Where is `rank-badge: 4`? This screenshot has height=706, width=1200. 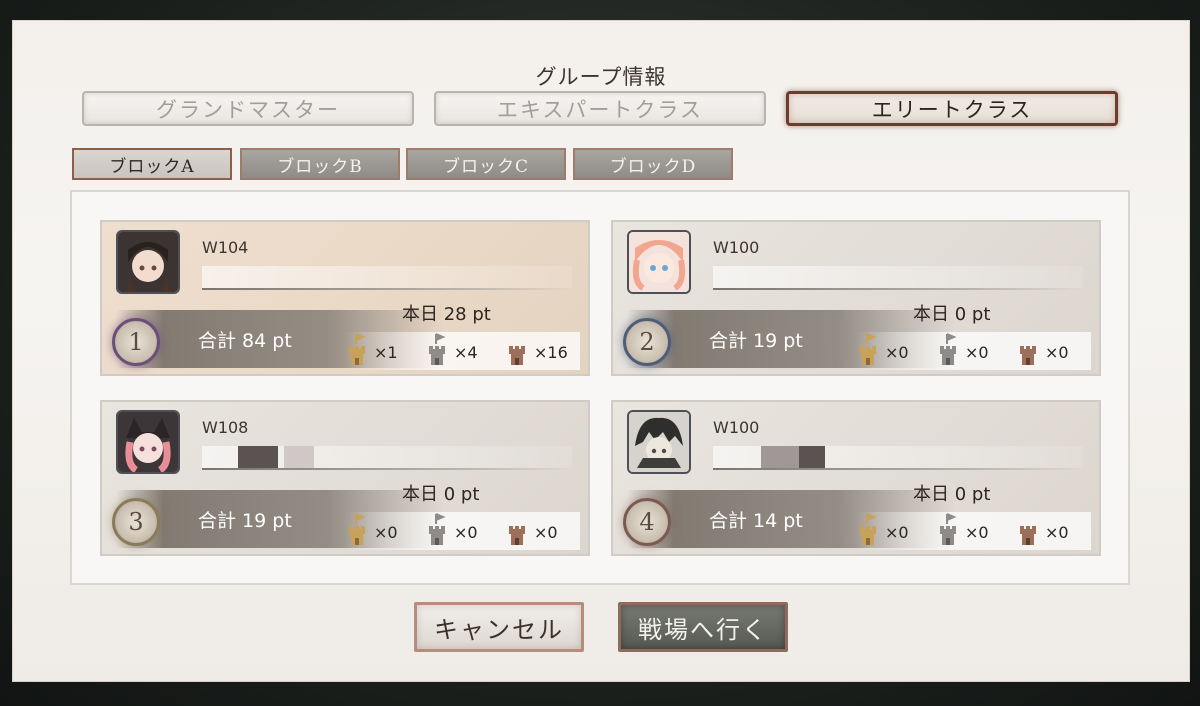 rank-badge: 4 is located at coordinates (647, 522).